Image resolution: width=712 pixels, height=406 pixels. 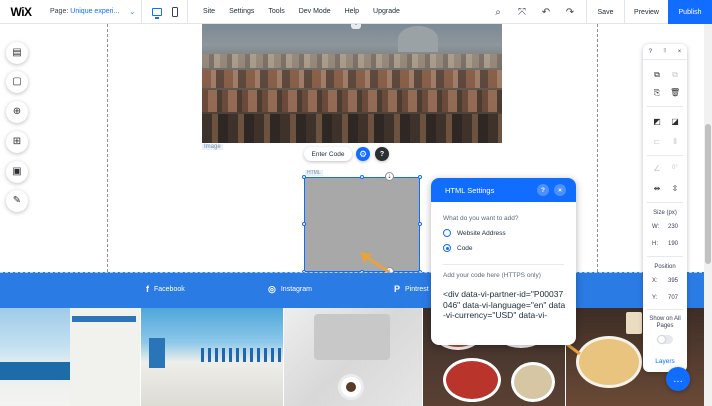 What do you see at coordinates (21, 12) in the screenshot?
I see `wix-logo: WiX` at bounding box center [21, 12].